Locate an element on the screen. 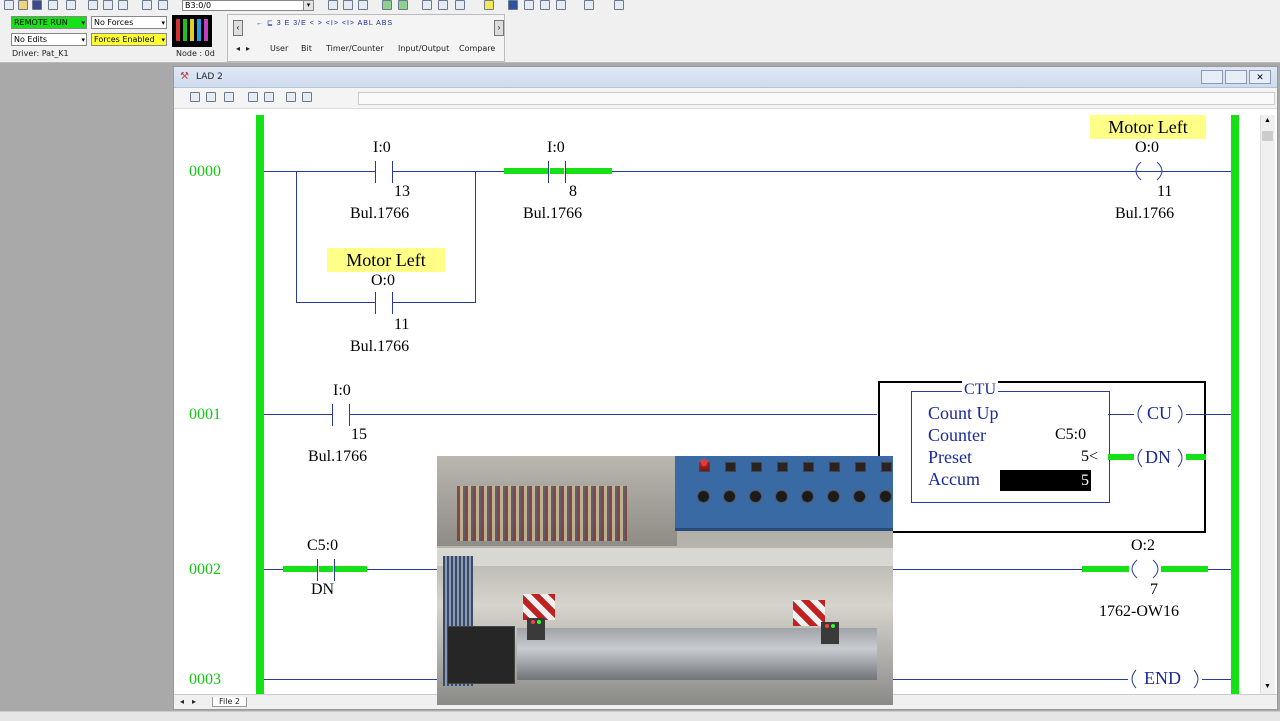 This screenshot has height=721, width=1280. find-next-icon is located at coordinates (348, 5).